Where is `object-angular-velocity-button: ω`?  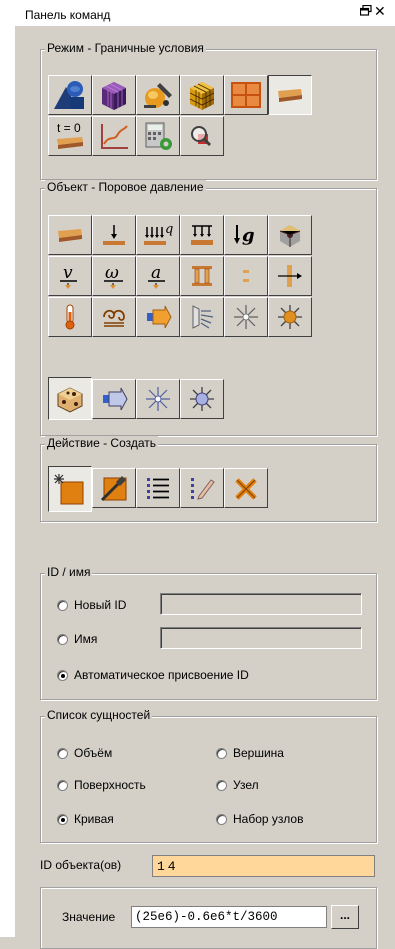
object-angular-velocity-button: ω is located at coordinates (114, 276).